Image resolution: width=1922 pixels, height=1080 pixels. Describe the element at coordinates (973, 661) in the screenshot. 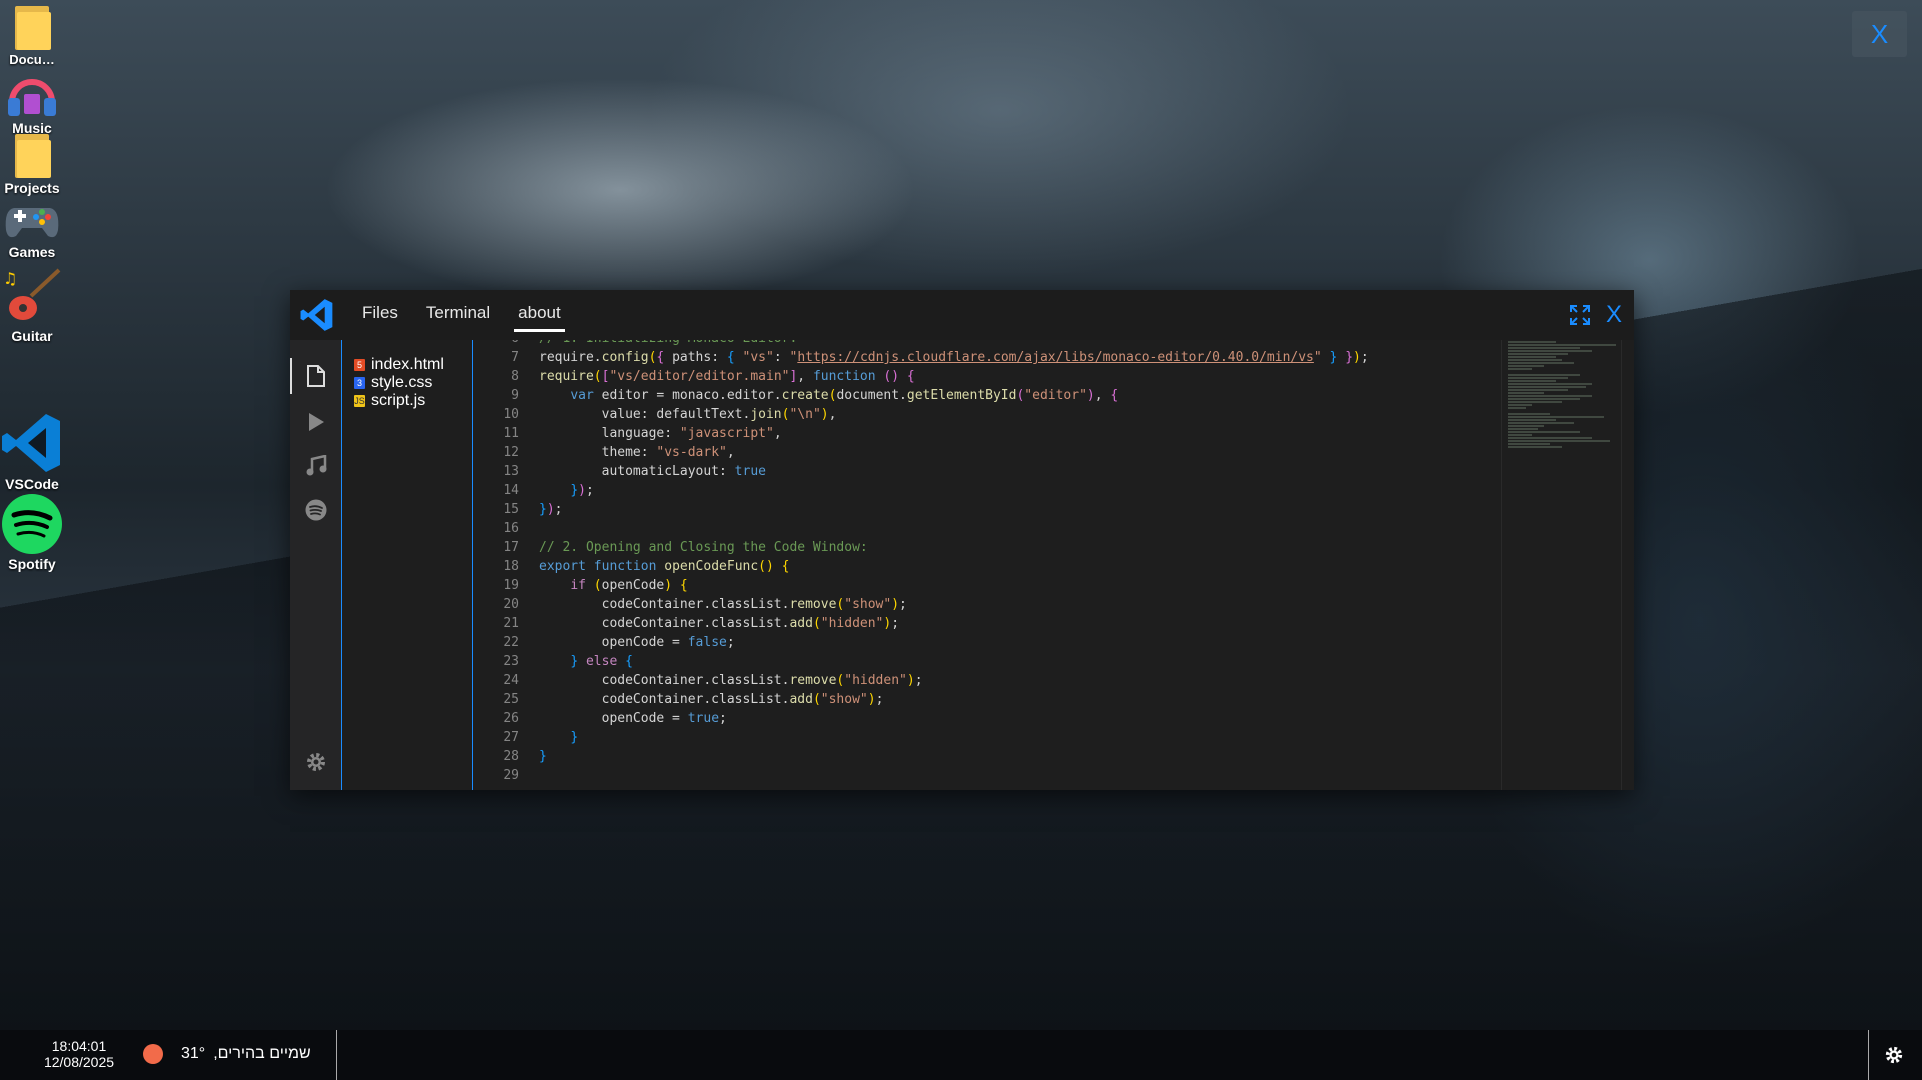

I see `code-line: 23 } else {` at that location.